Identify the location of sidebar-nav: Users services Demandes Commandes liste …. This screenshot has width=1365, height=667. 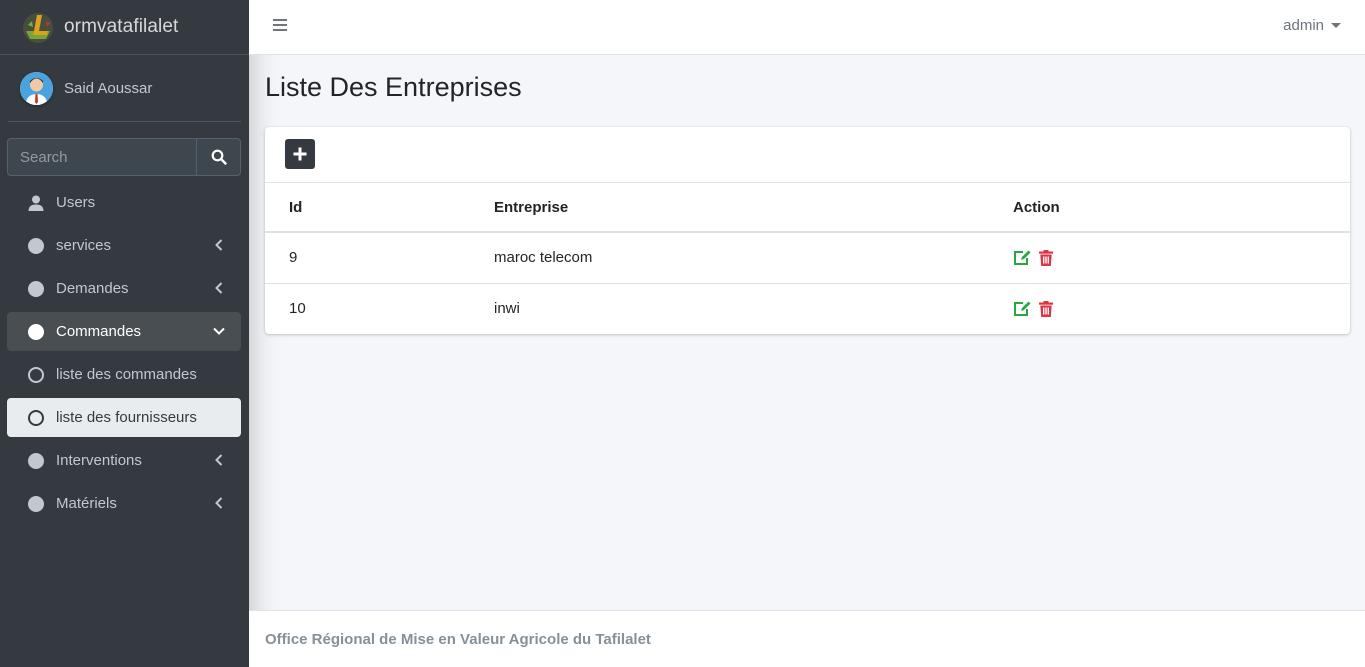
(124, 355).